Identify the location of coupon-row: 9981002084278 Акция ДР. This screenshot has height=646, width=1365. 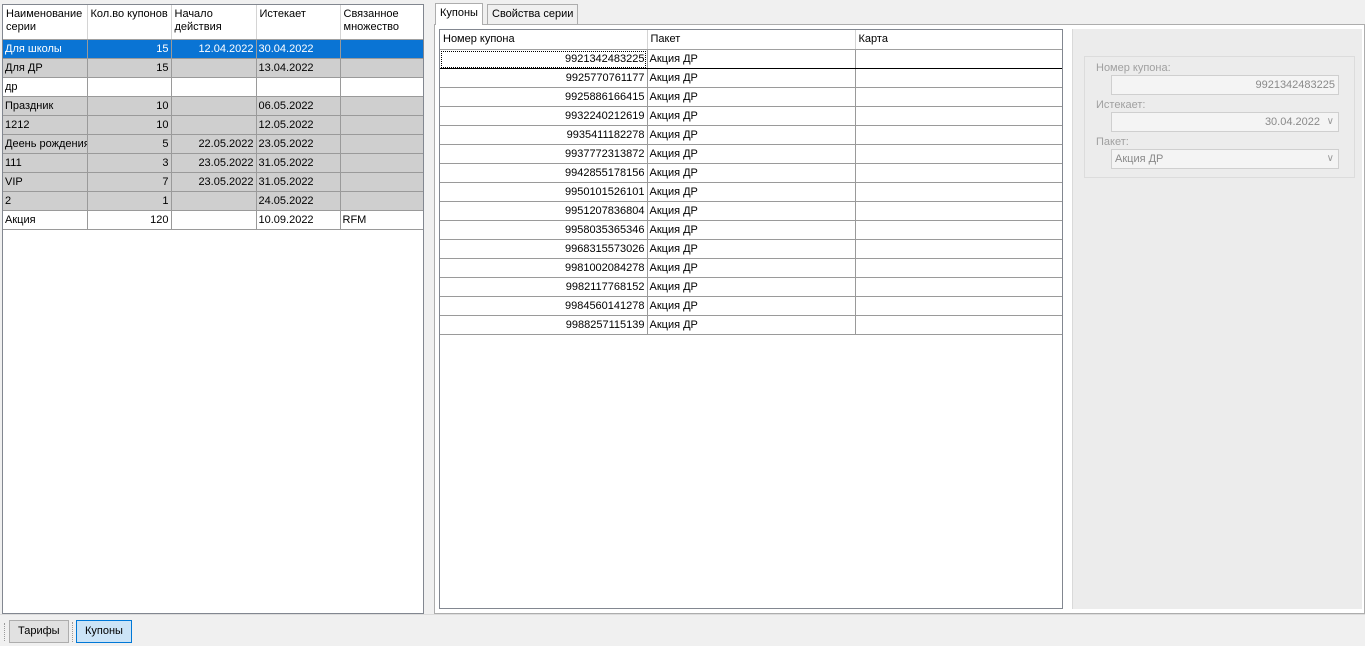
(751, 268).